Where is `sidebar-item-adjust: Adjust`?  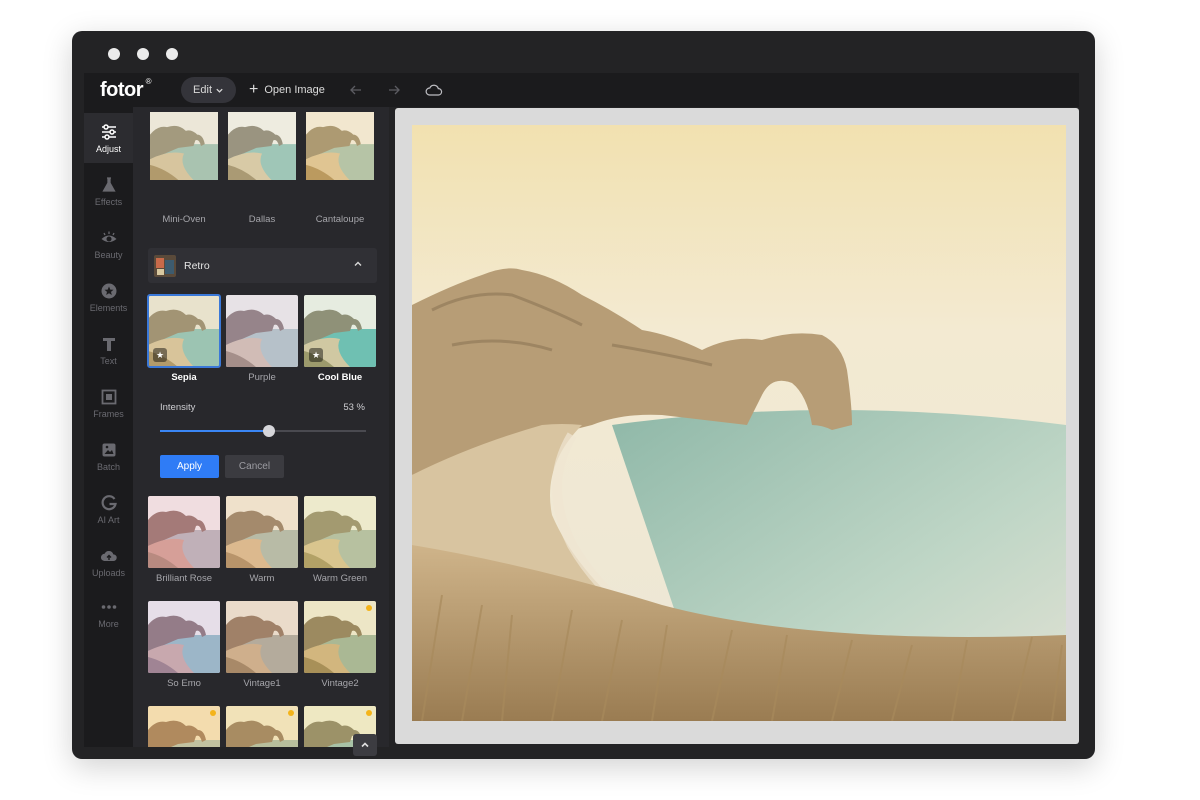
sidebar-item-adjust: Adjust is located at coordinates (108, 138).